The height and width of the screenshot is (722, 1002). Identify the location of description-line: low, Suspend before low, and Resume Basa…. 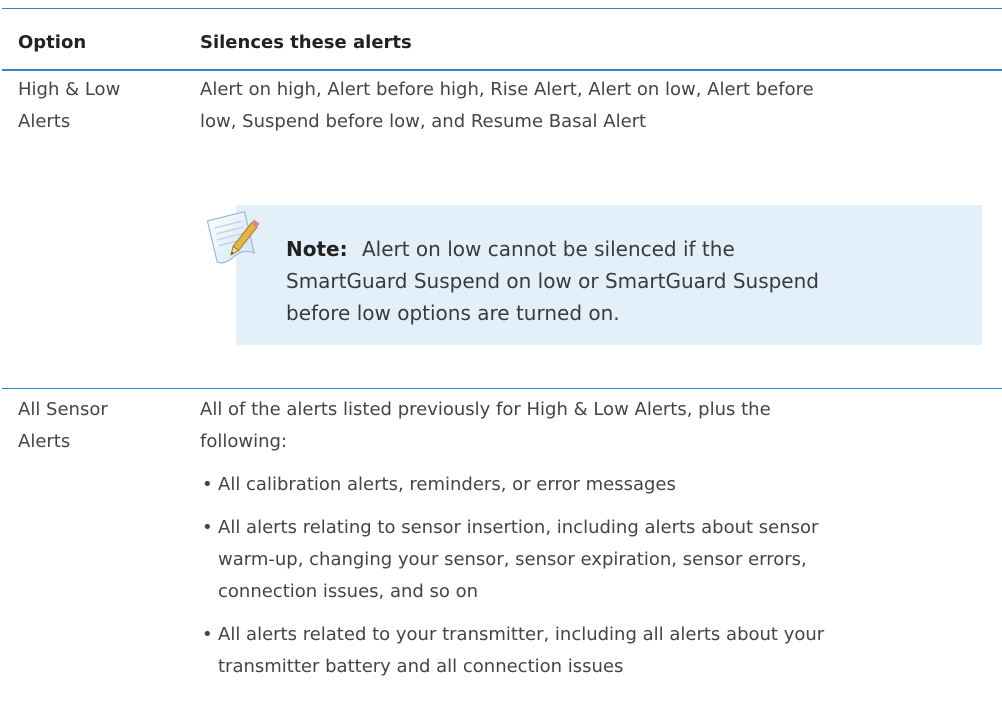
(423, 121).